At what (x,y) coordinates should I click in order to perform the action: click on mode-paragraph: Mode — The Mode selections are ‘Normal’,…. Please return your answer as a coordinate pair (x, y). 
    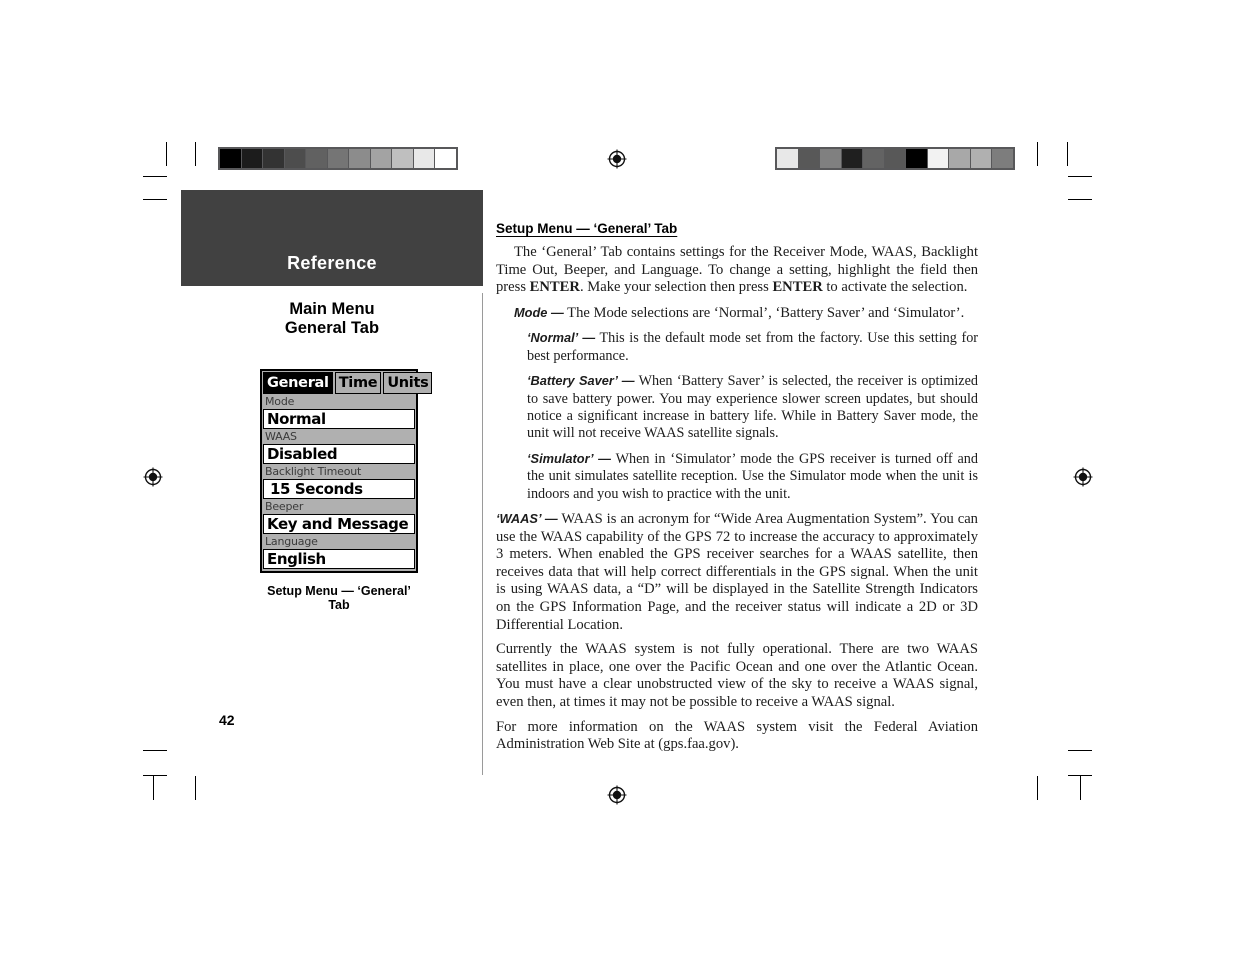
    Looking at the image, I should click on (737, 313).